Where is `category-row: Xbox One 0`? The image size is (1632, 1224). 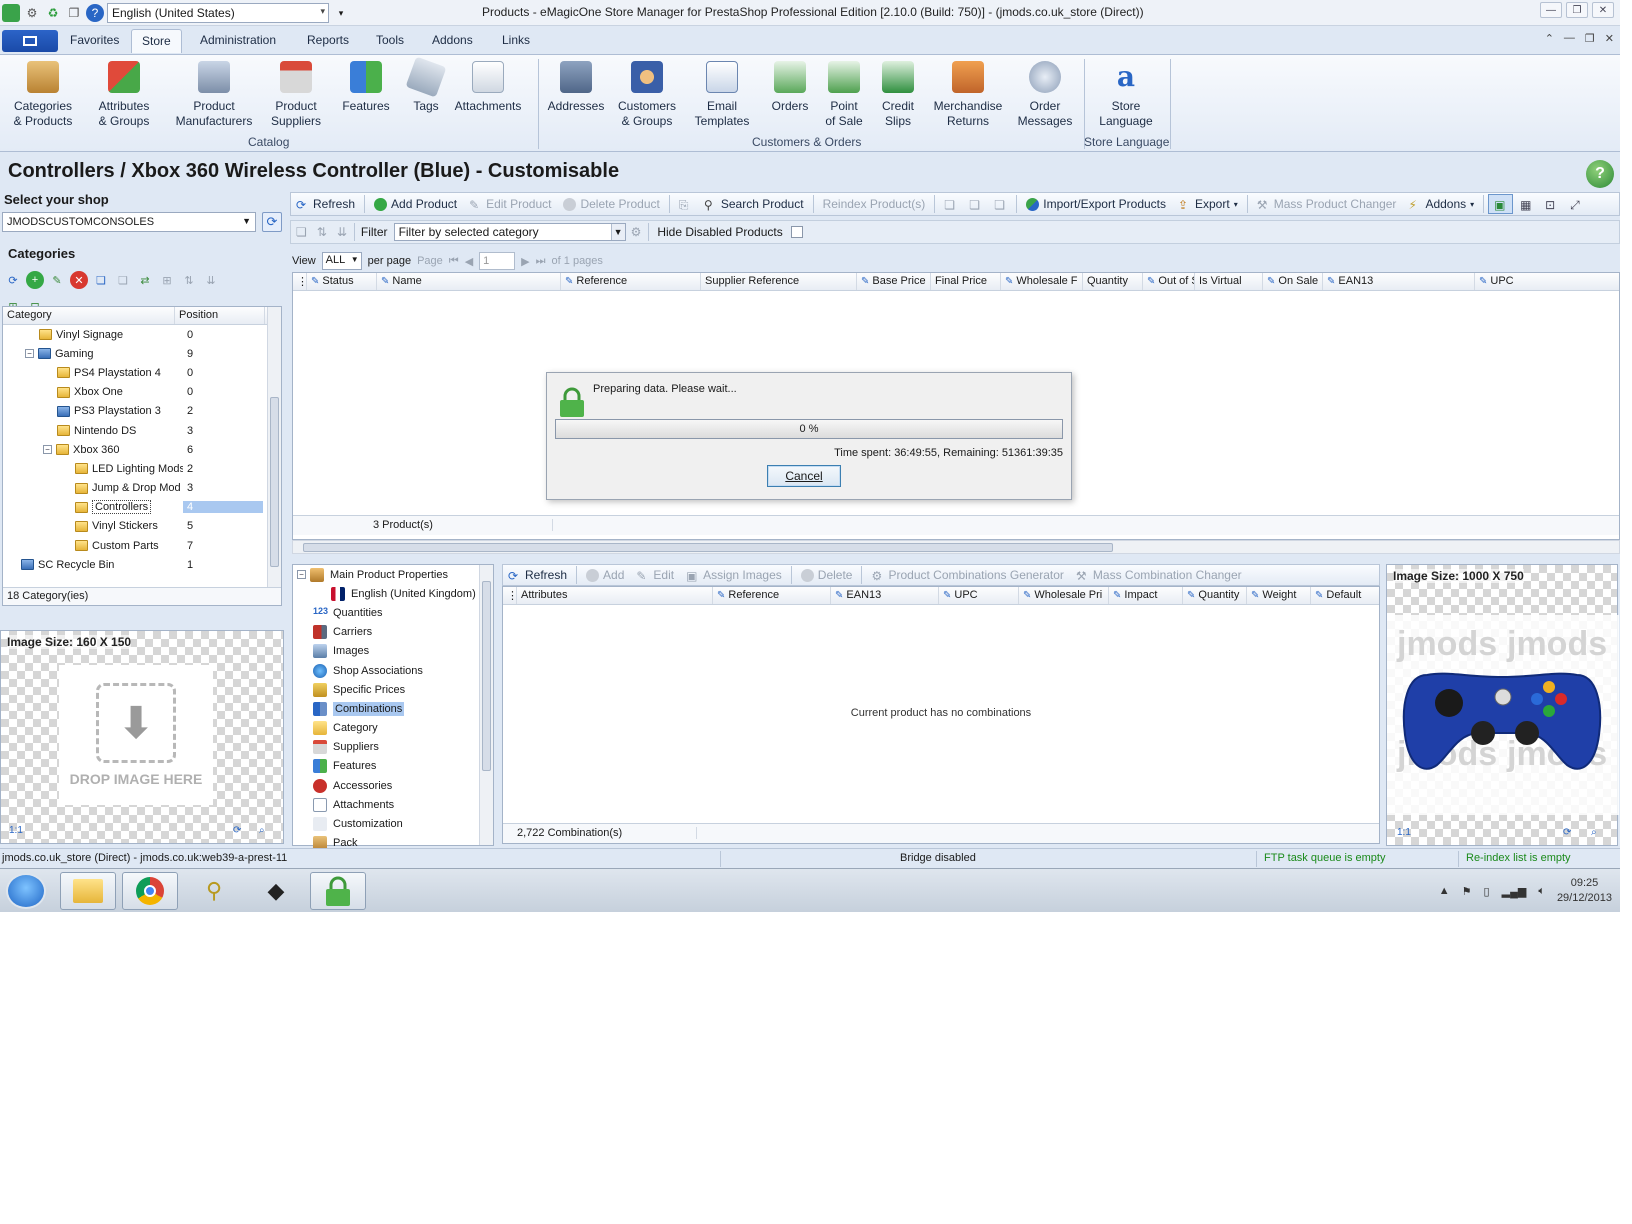 category-row: Xbox One 0 is located at coordinates (142, 392).